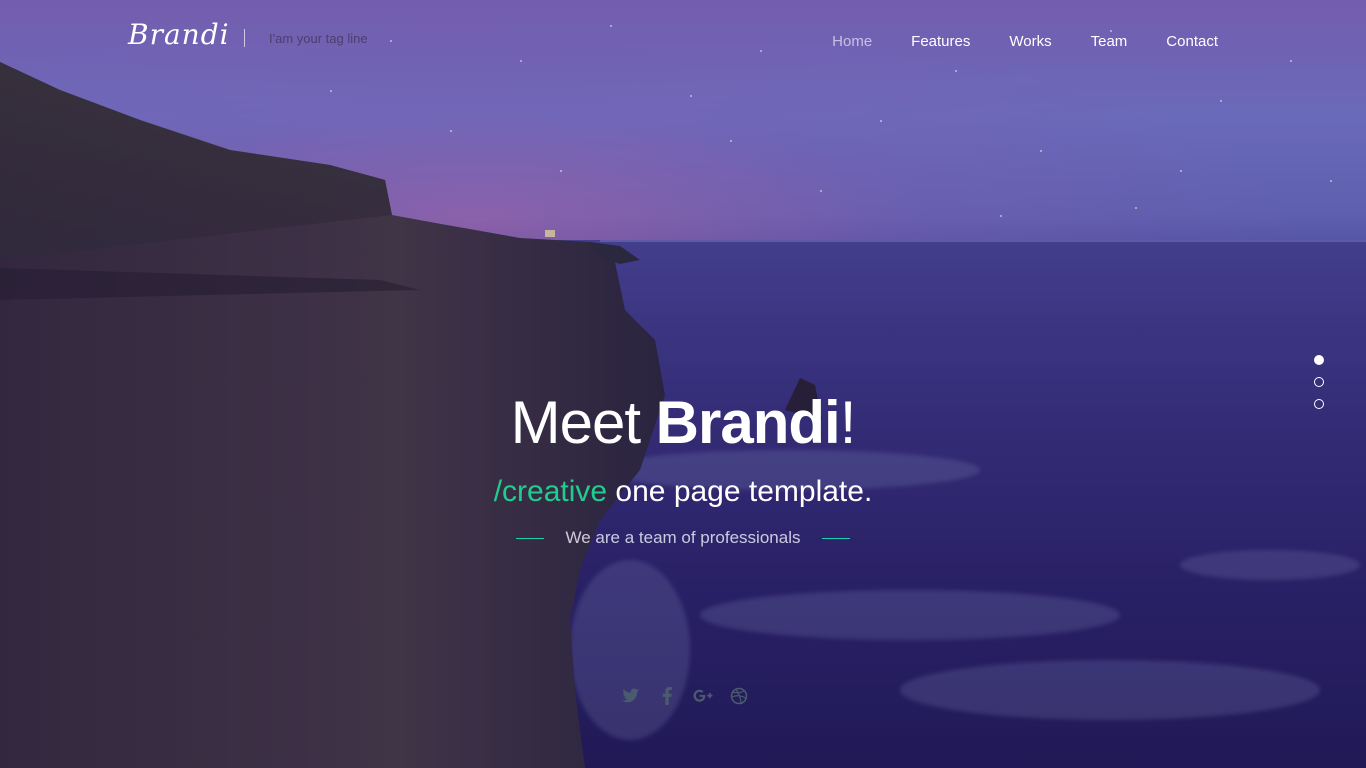 The image size is (1366, 768). I want to click on facebook-icon, so click(667, 696).